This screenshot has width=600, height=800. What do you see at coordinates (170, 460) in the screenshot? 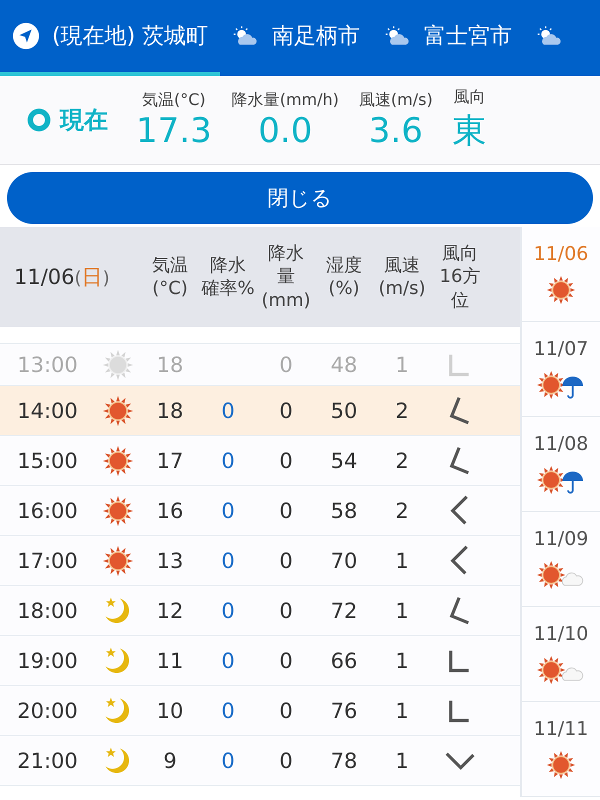
I see `temperature-cell: 17` at bounding box center [170, 460].